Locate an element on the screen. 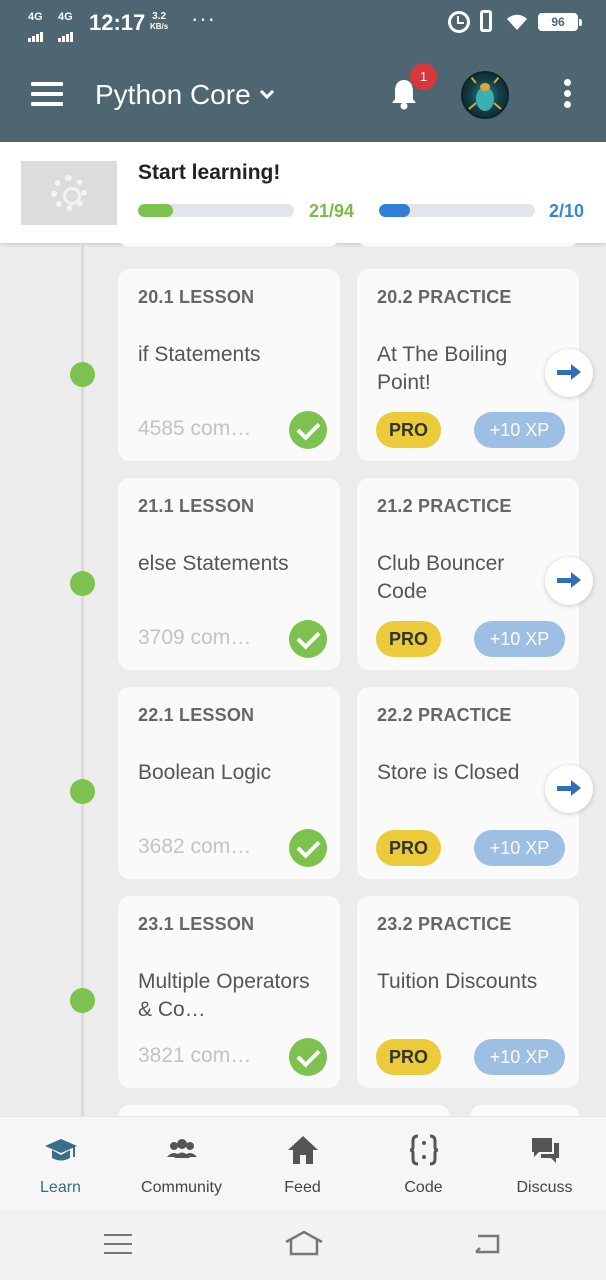 Image resolution: width=606 pixels, height=1280 pixels. course-progress-card: Start learning! 21/94 2/10 is located at coordinates (303, 192).